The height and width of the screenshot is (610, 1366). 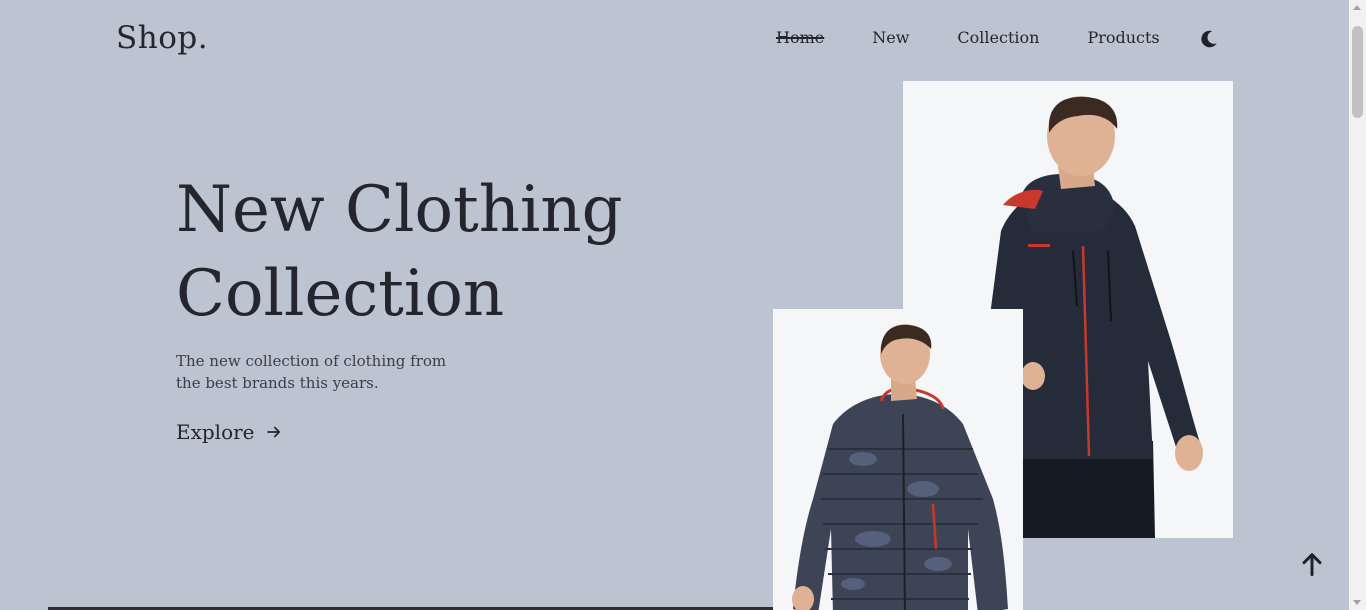 What do you see at coordinates (273, 432) in the screenshot?
I see `arrow-right-icon` at bounding box center [273, 432].